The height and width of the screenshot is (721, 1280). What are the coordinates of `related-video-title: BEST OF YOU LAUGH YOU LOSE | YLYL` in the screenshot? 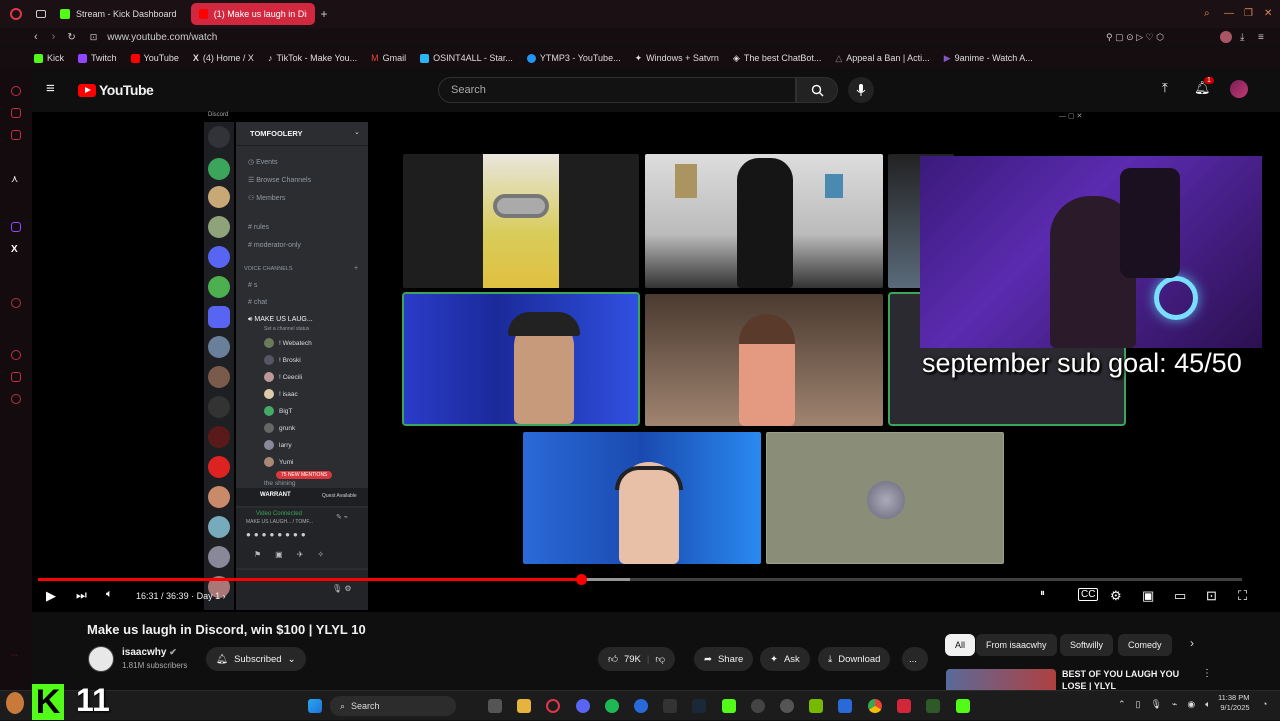 It's located at (1120, 680).